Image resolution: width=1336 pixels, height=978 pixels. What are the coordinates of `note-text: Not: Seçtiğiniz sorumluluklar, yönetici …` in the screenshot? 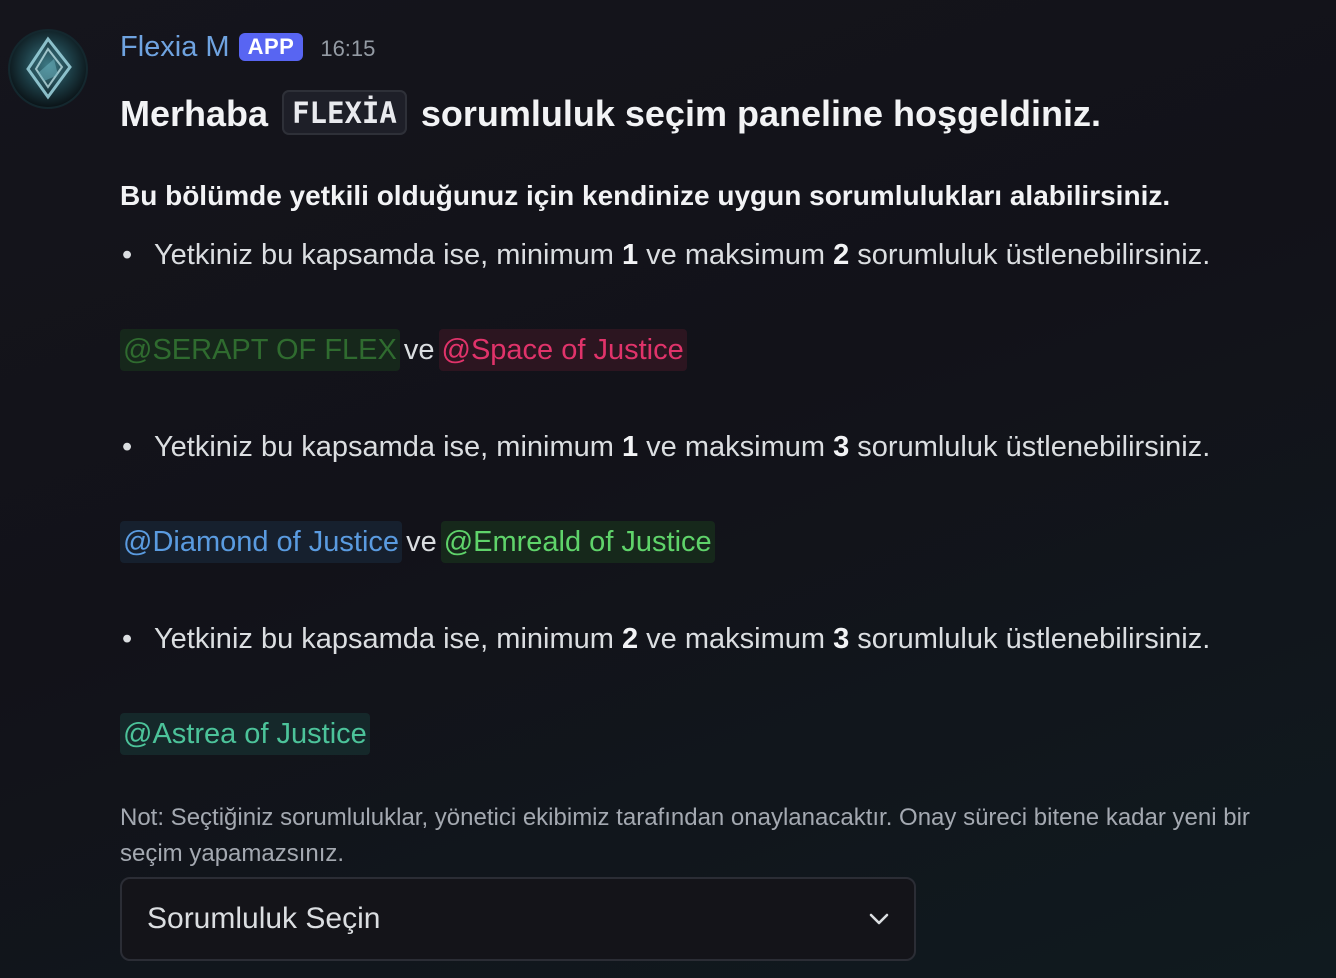 It's located at (685, 835).